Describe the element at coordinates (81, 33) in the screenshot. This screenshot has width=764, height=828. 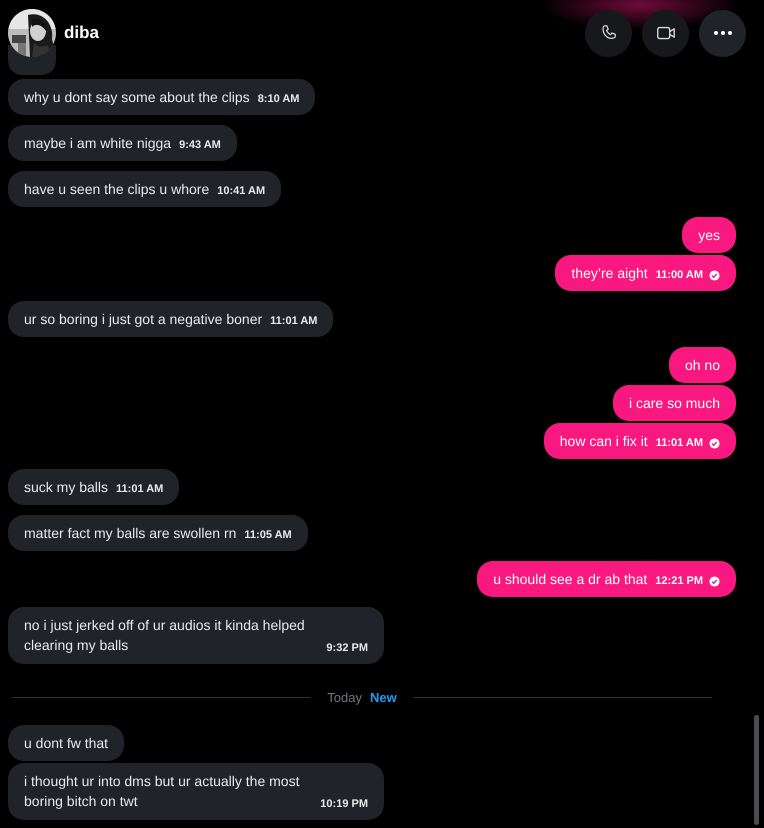
I see `contact-name: diba` at that location.